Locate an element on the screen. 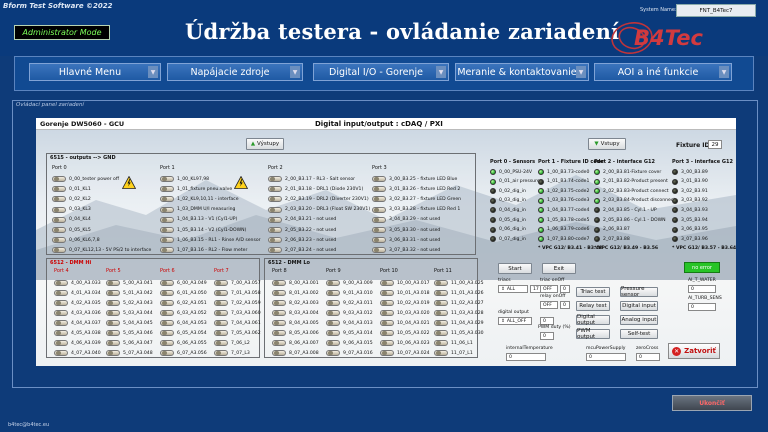 The image size is (768, 432). output-toggle-row: 1_01_fixture pneu.valve is located at coordinates (196, 189).